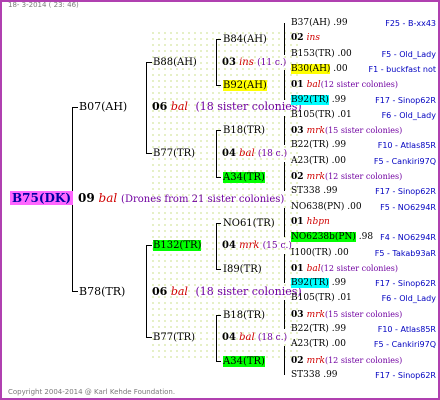 The width and height of the screenshot is (440, 400). I want to click on gen4-id: B30(AH), so click(311, 68).